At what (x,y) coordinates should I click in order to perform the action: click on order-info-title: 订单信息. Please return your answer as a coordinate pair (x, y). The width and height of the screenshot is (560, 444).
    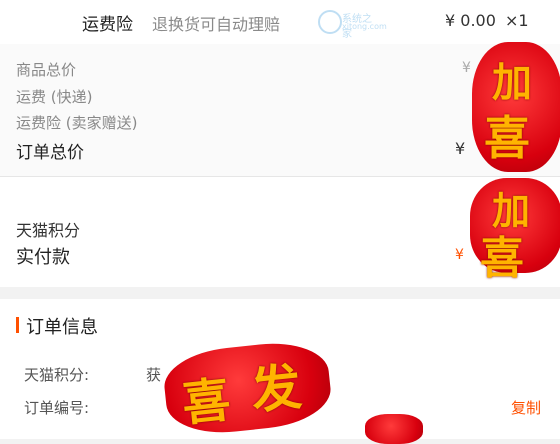
    Looking at the image, I should click on (62, 327).